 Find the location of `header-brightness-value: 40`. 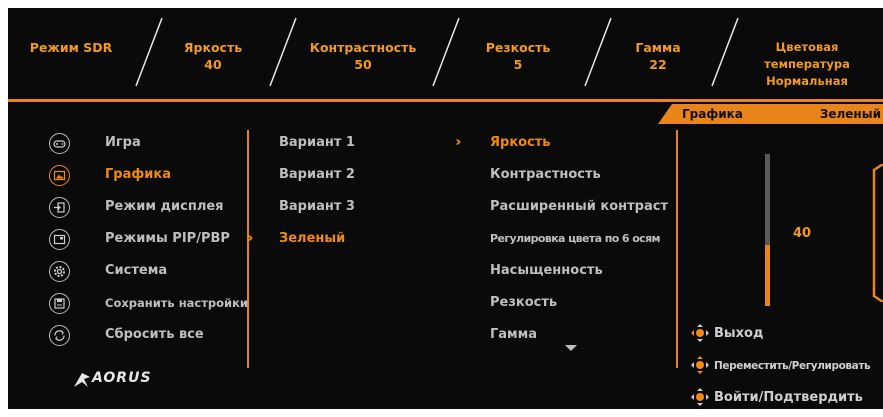

header-brightness-value: 40 is located at coordinates (213, 64).